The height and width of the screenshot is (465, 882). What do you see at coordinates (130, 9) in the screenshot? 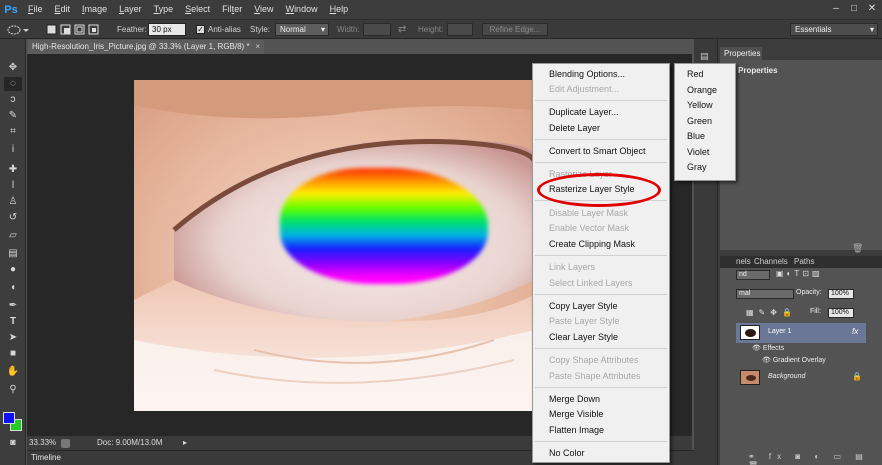
I see `menu-layer: Layer` at bounding box center [130, 9].